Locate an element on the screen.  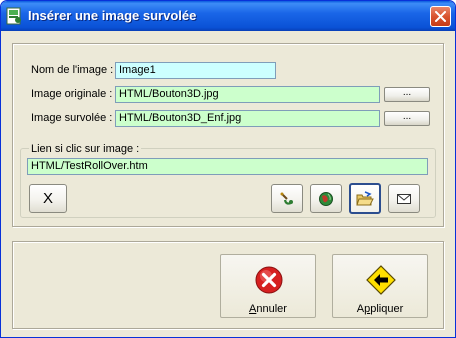
apply-arrow-icon is located at coordinates (381, 280).